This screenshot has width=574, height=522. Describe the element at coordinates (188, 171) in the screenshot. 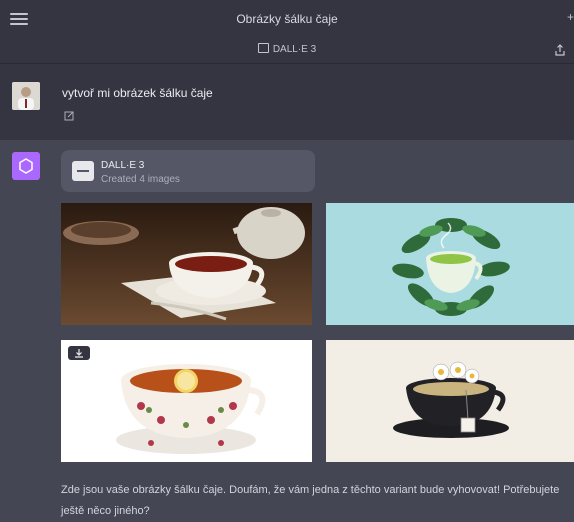

I see `dalle-tool-card: DALL·E 3 Created 4 images` at that location.